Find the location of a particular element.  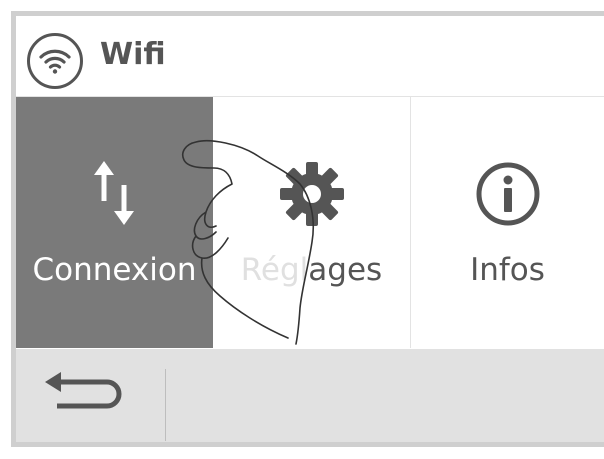

frame-border-bottom is located at coordinates (307, 444).